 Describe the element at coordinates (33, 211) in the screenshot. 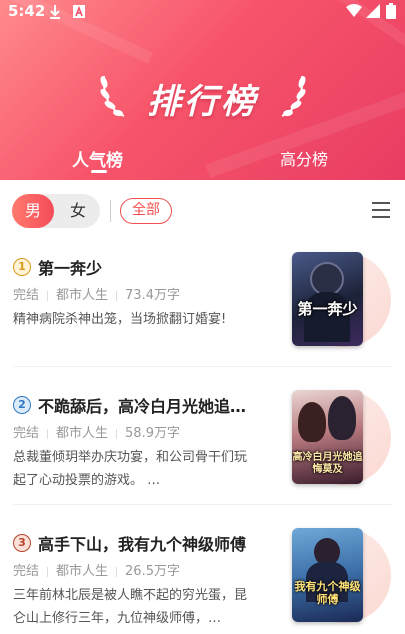

I see `gender-male-button: 男` at that location.